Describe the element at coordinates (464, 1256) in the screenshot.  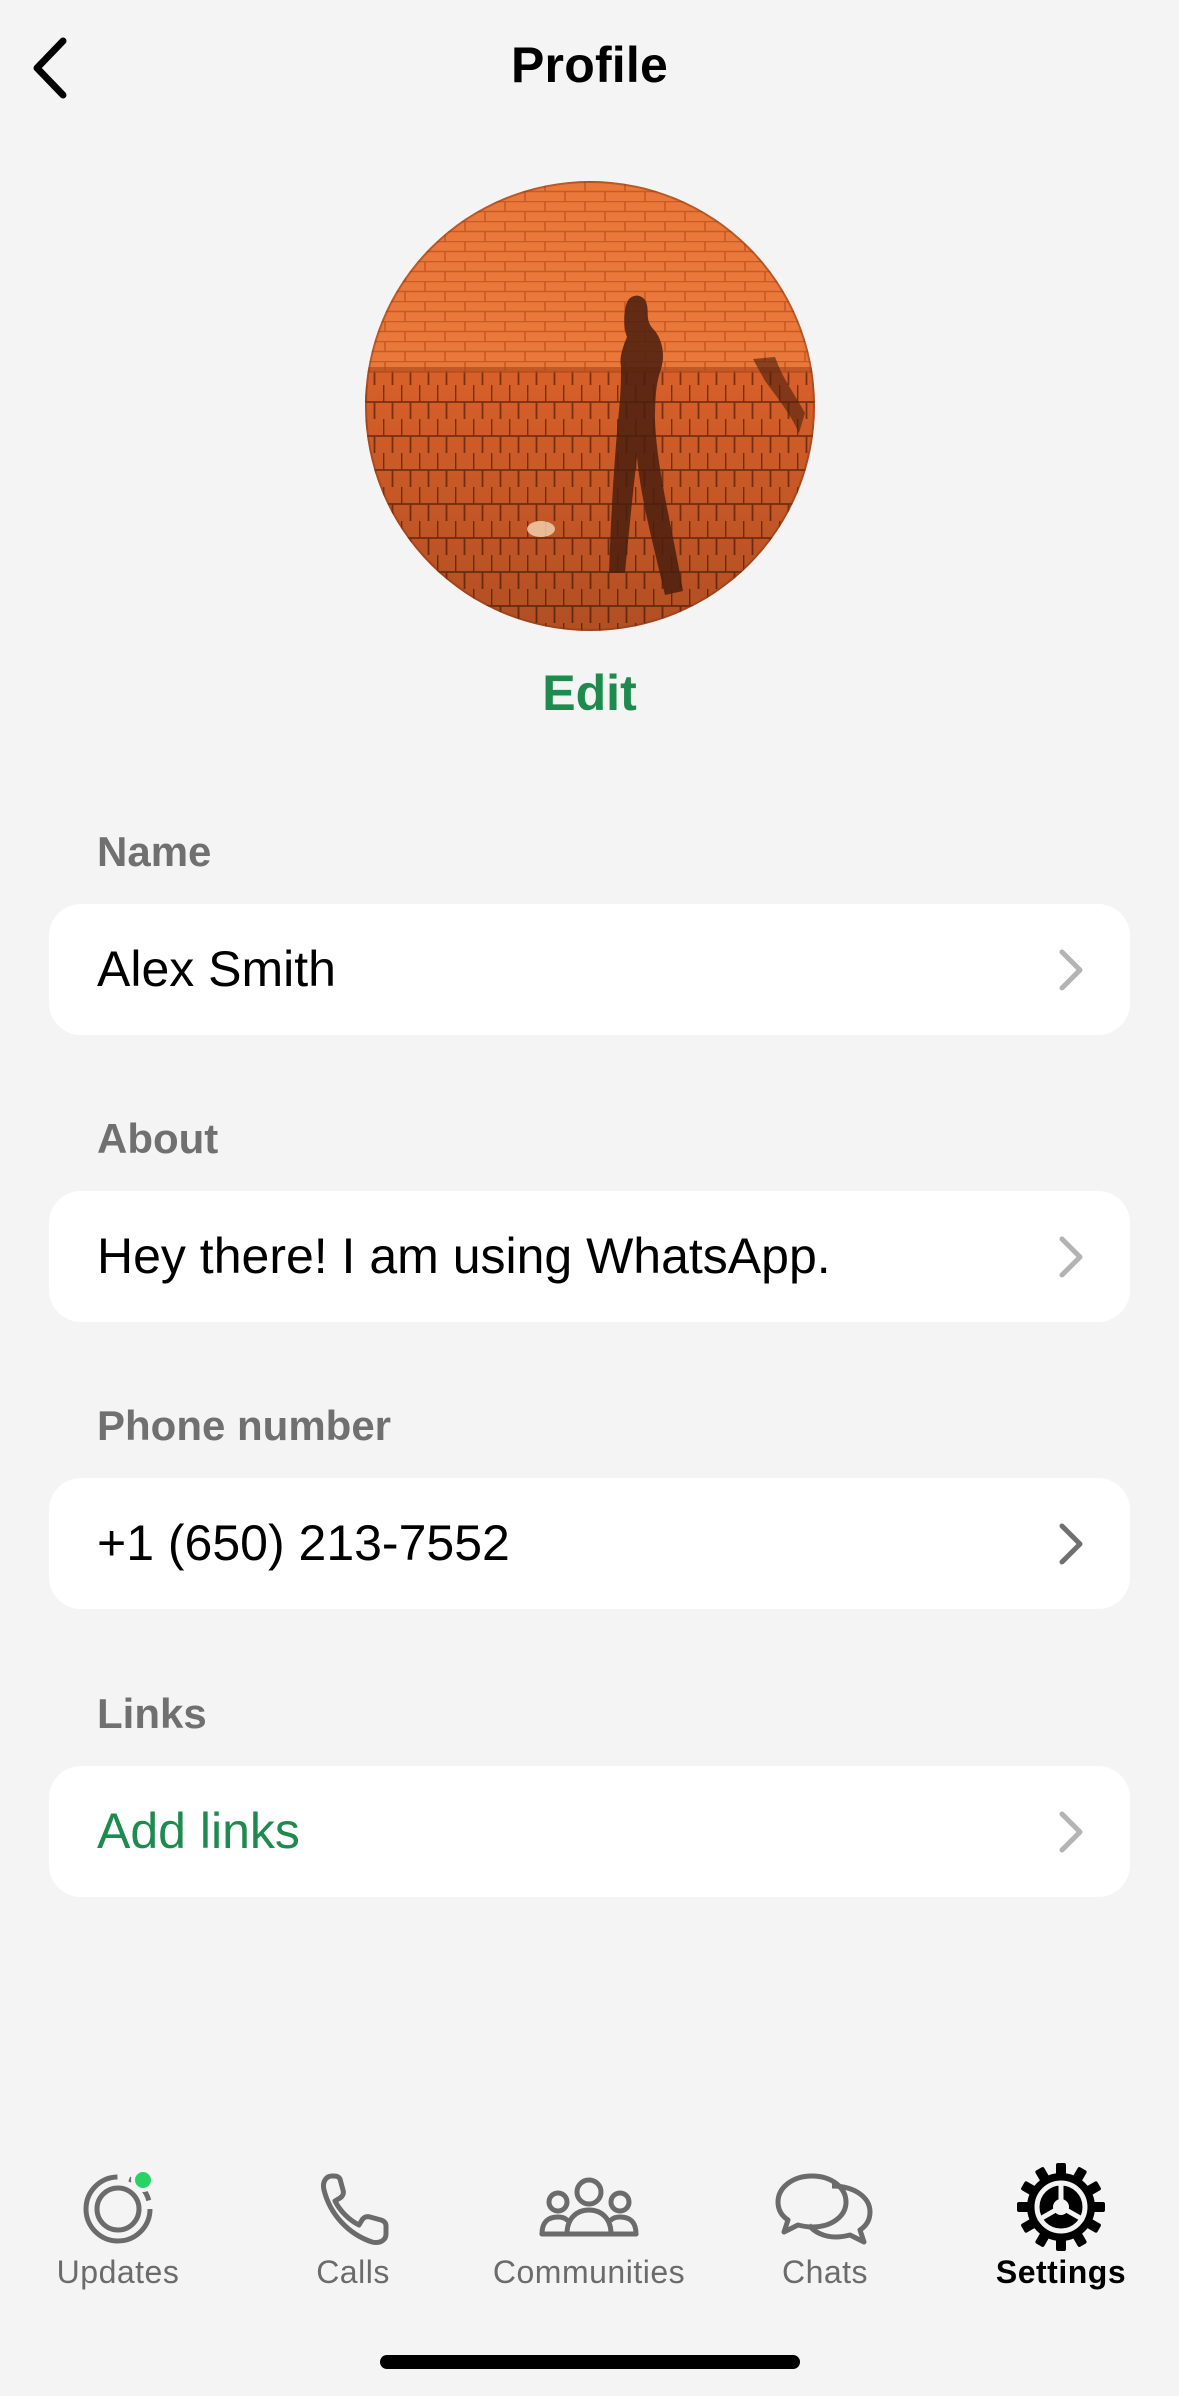
I see `about-value: Hey there! I am using WhatsApp.` at that location.